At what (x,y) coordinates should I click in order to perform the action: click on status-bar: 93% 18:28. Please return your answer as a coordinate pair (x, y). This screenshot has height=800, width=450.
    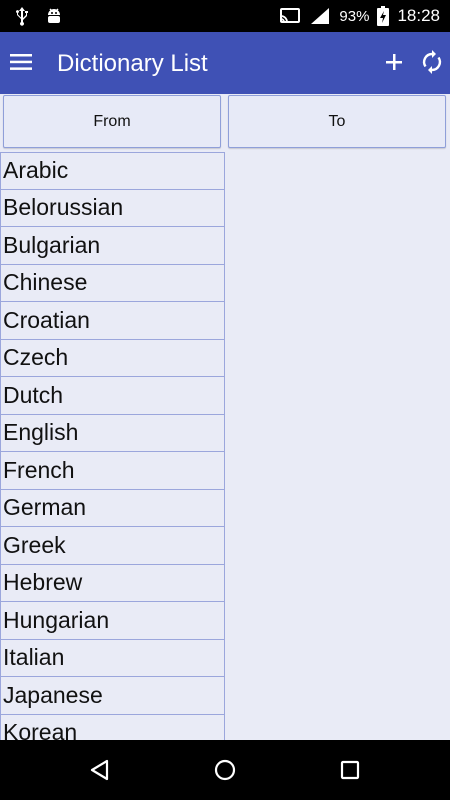
    Looking at the image, I should click on (225, 16).